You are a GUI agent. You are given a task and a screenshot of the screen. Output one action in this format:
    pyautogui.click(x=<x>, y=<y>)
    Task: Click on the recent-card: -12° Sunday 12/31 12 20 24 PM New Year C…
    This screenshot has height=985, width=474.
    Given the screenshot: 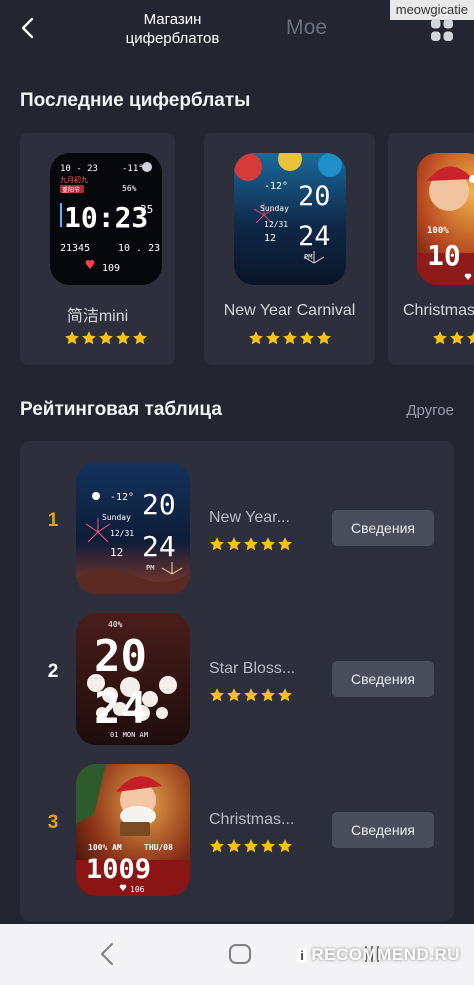 What is the action you would take?
    pyautogui.click(x=289, y=249)
    